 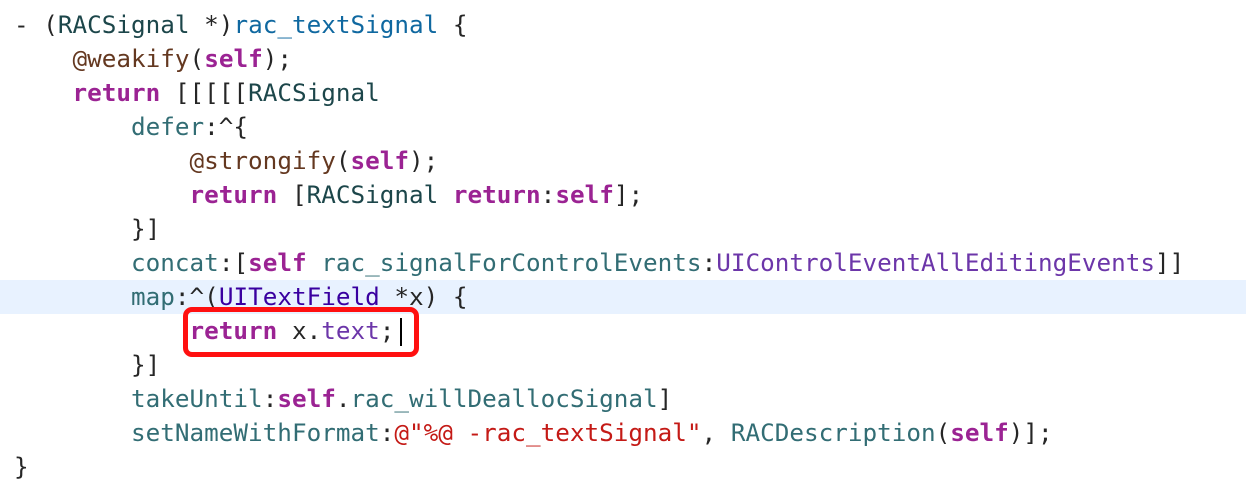 What do you see at coordinates (623, 93) in the screenshot?
I see `code-line: return [[[[[RACSignal` at bounding box center [623, 93].